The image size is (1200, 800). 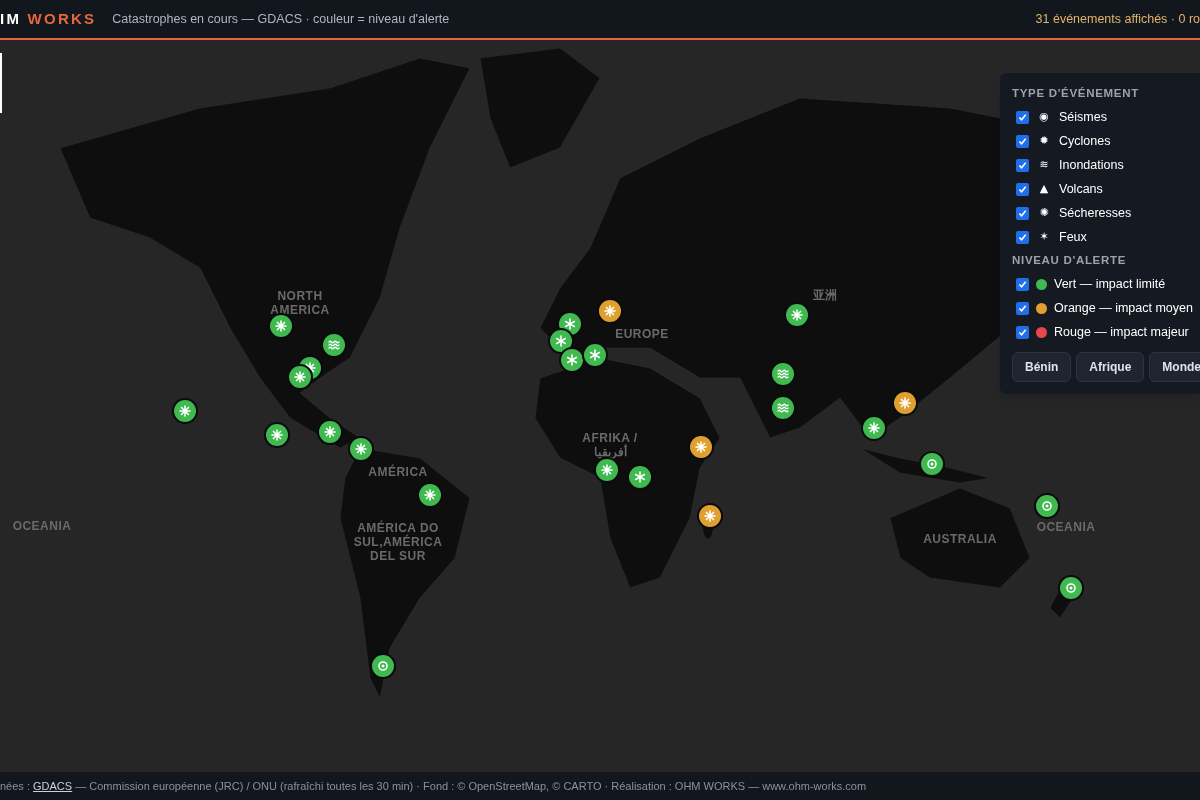 I want to click on map-label: AFRIKA / أفريقيا, so click(x=610, y=445).